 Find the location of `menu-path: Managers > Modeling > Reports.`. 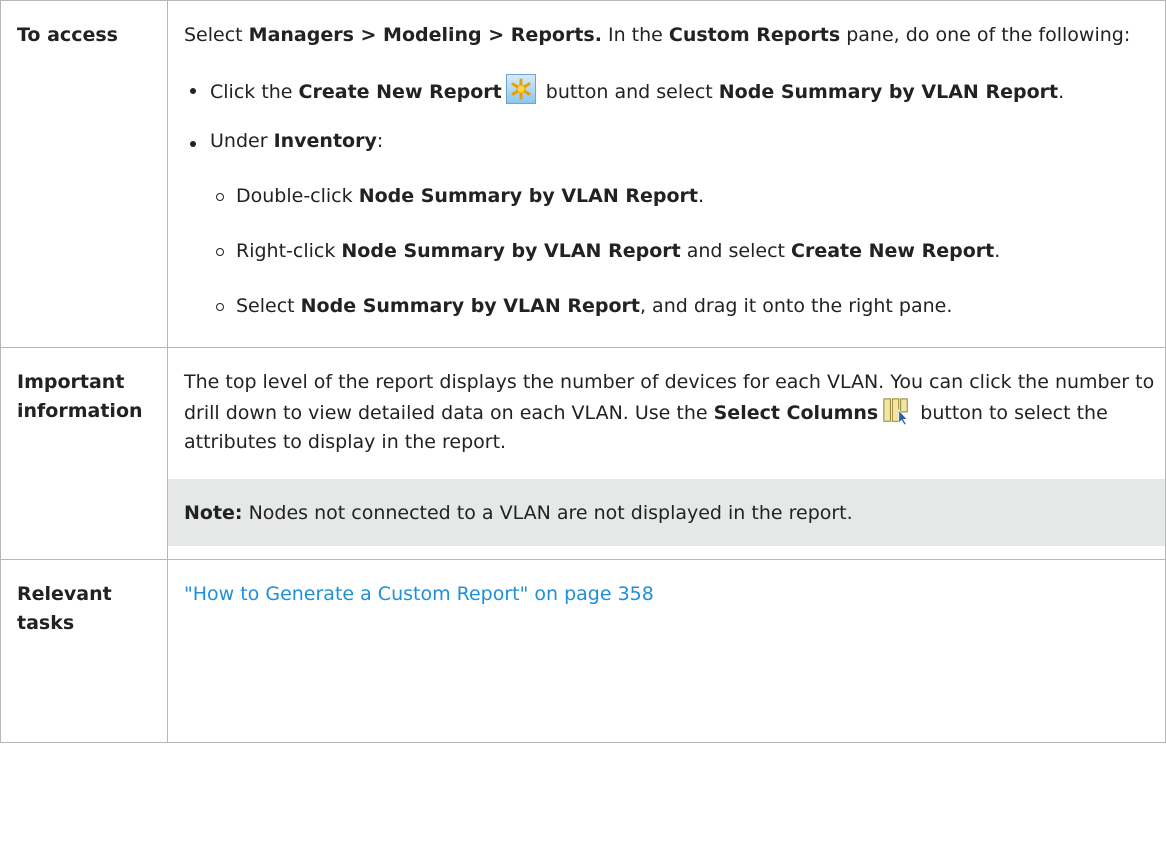

menu-path: Managers > Modeling > Reports. is located at coordinates (425, 35).